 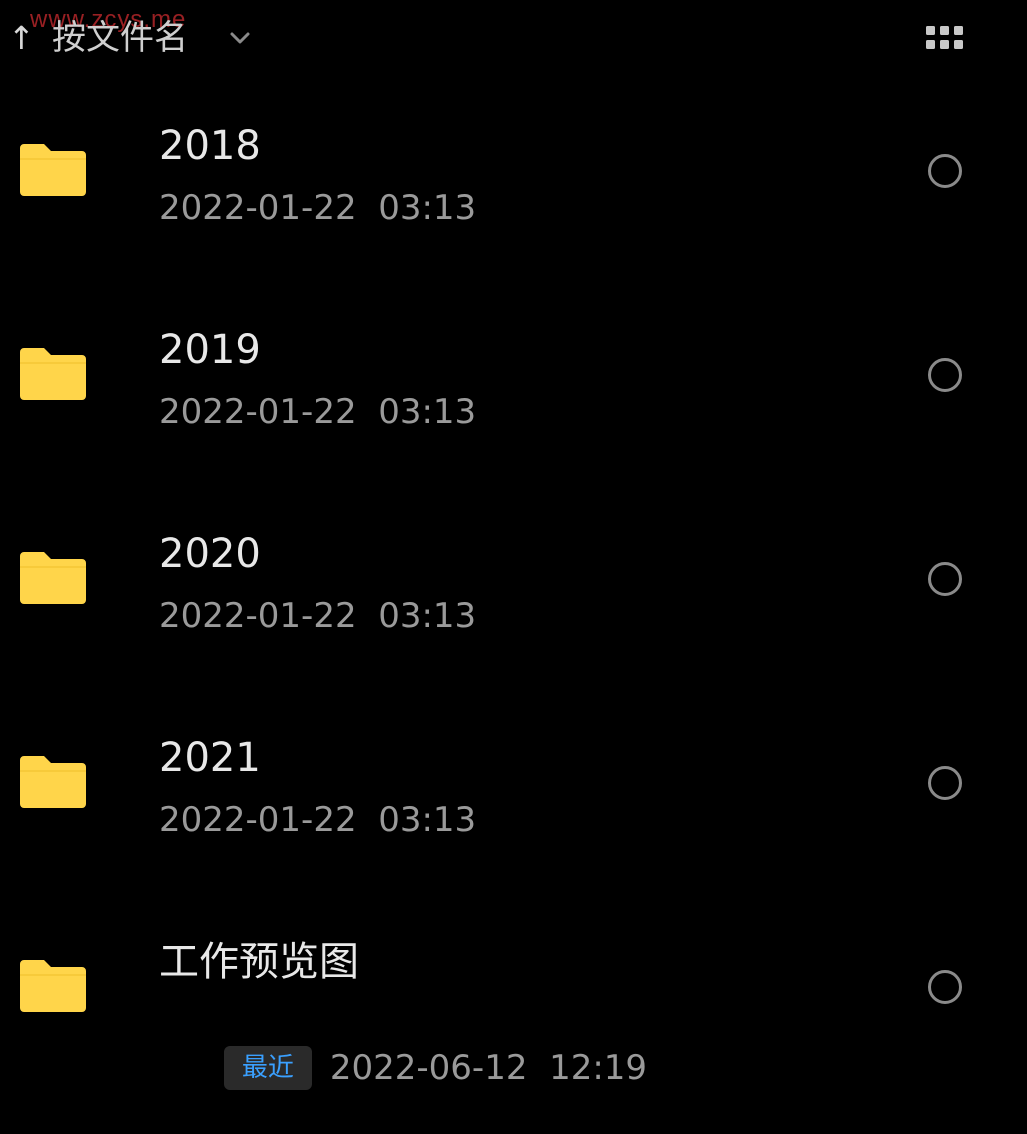 What do you see at coordinates (945, 38) in the screenshot?
I see `grid-view-icon` at bounding box center [945, 38].